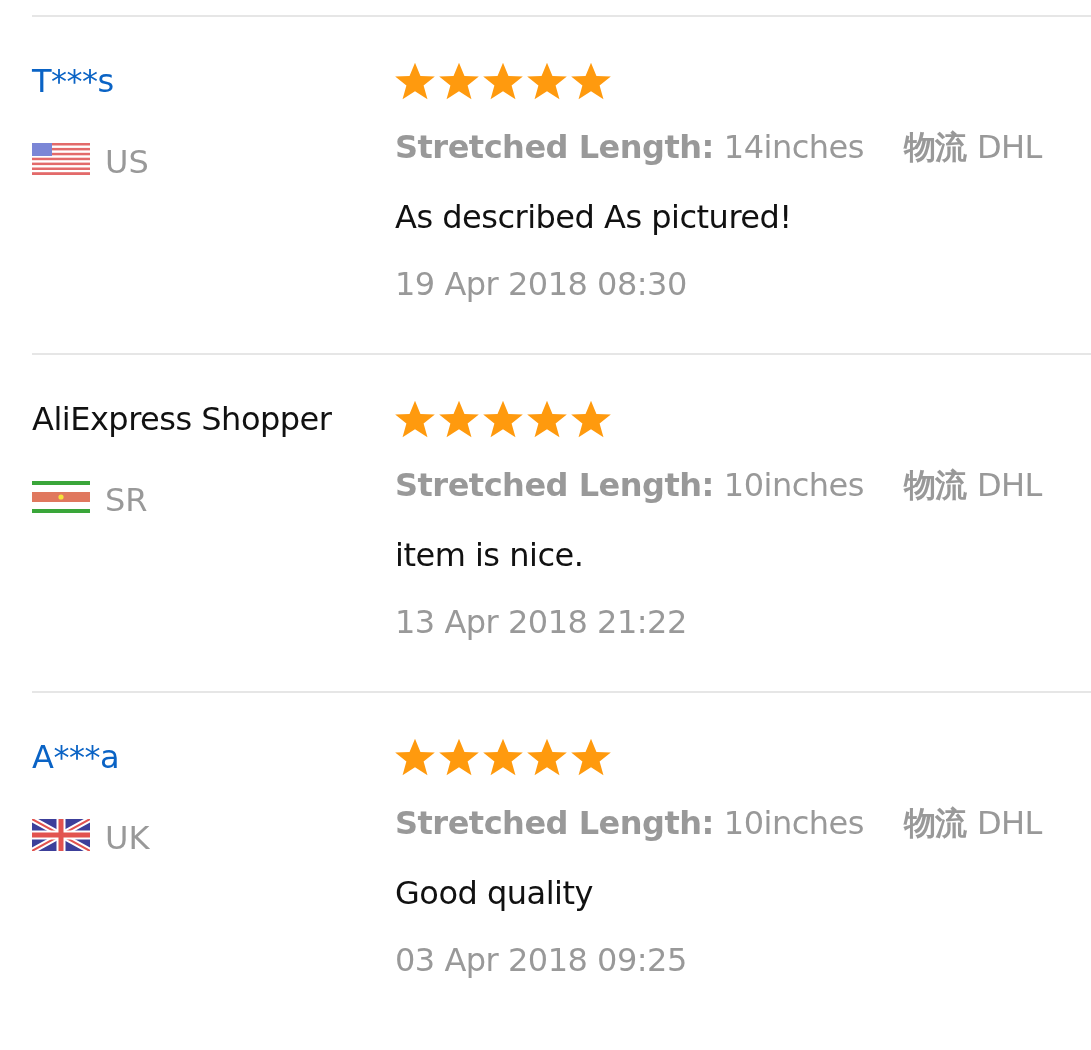 The width and height of the screenshot is (1091, 1050). Describe the element at coordinates (127, 162) in the screenshot. I see `country-code: US` at that location.